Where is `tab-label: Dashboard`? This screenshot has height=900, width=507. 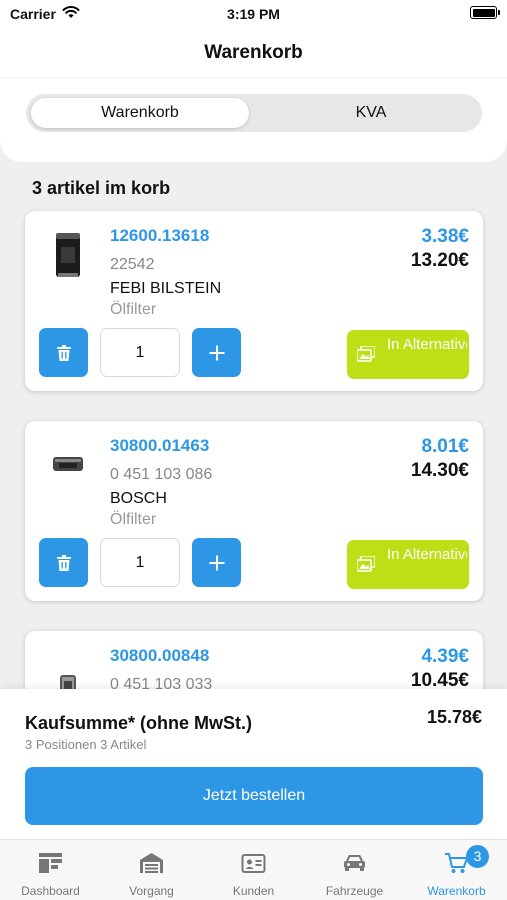 tab-label: Dashboard is located at coordinates (50, 891).